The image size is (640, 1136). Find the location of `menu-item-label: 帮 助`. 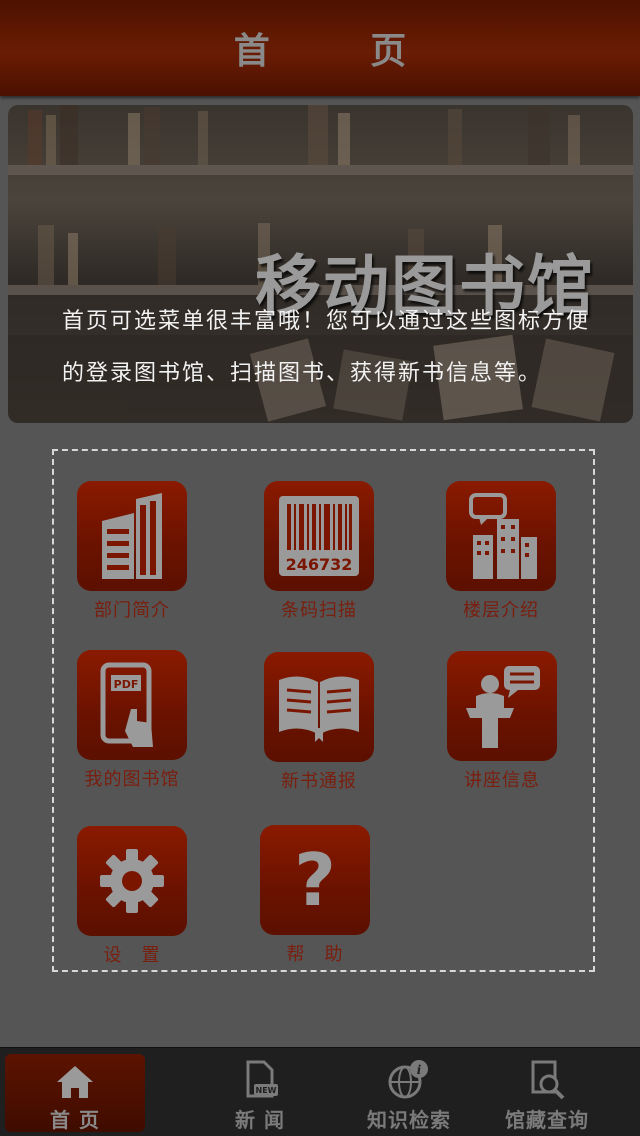

menu-item-label: 帮 助 is located at coordinates (315, 954).